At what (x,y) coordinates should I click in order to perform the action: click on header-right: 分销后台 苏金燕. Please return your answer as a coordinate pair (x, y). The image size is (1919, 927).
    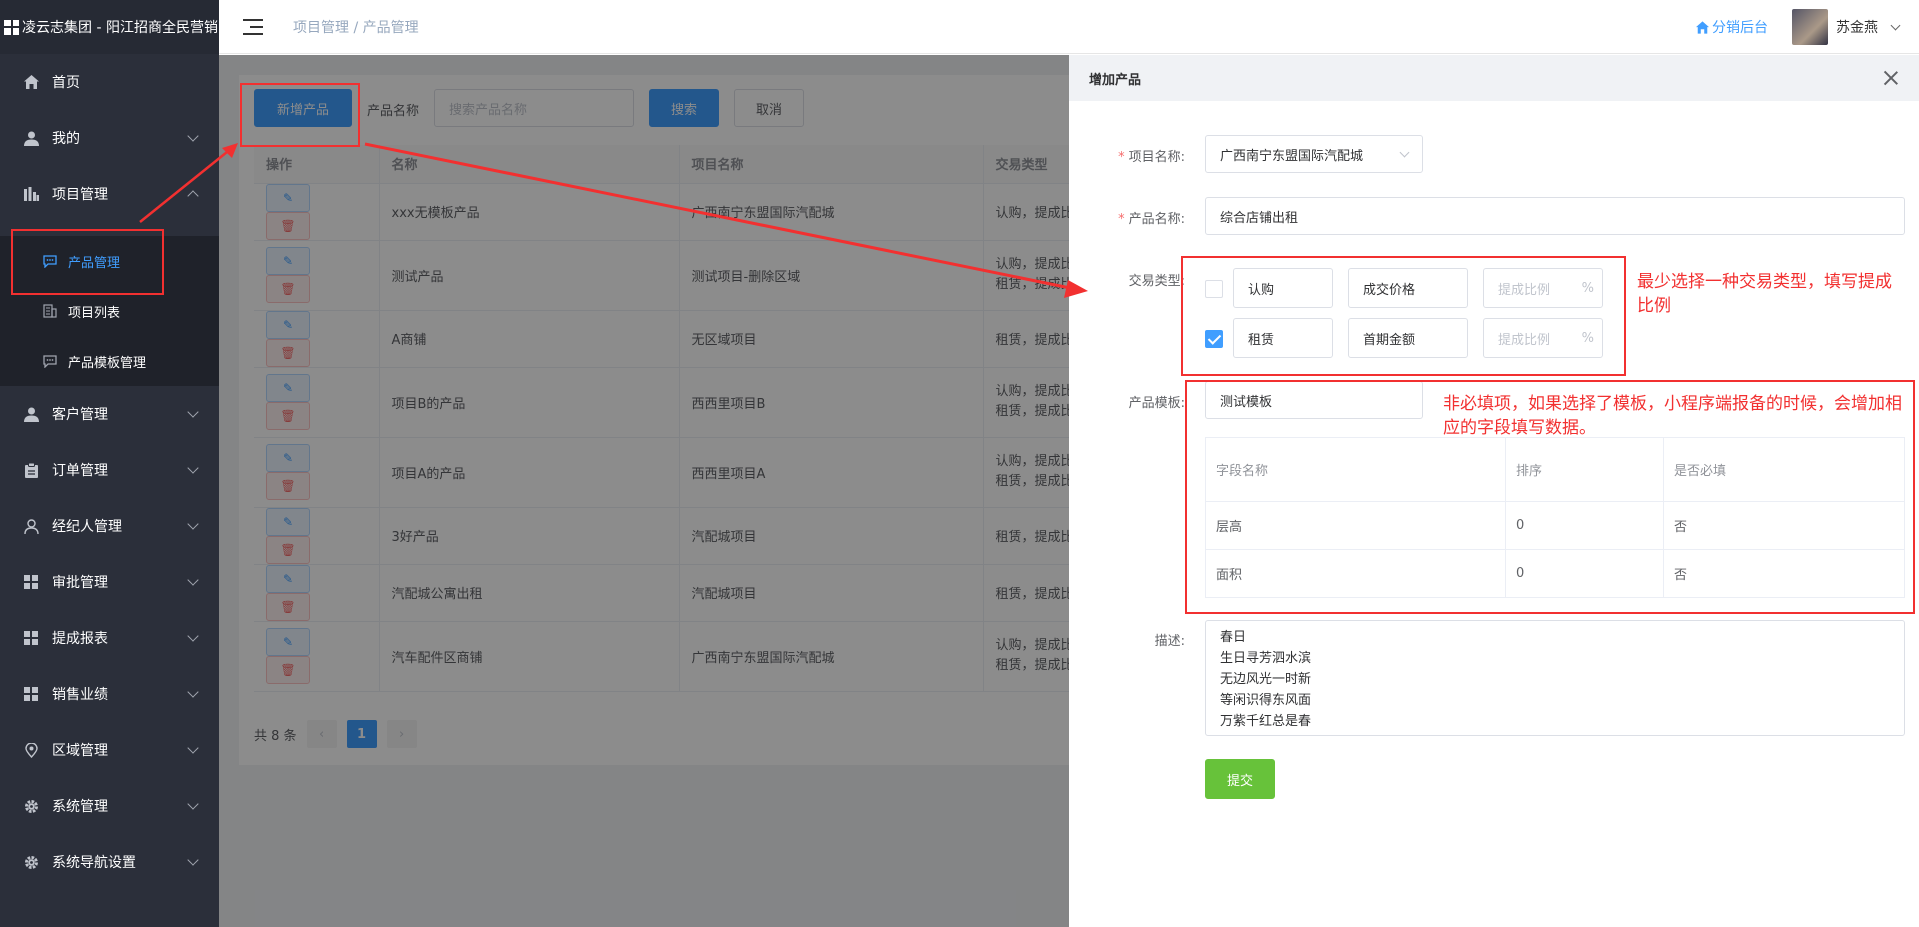
    Looking at the image, I should click on (1798, 27).